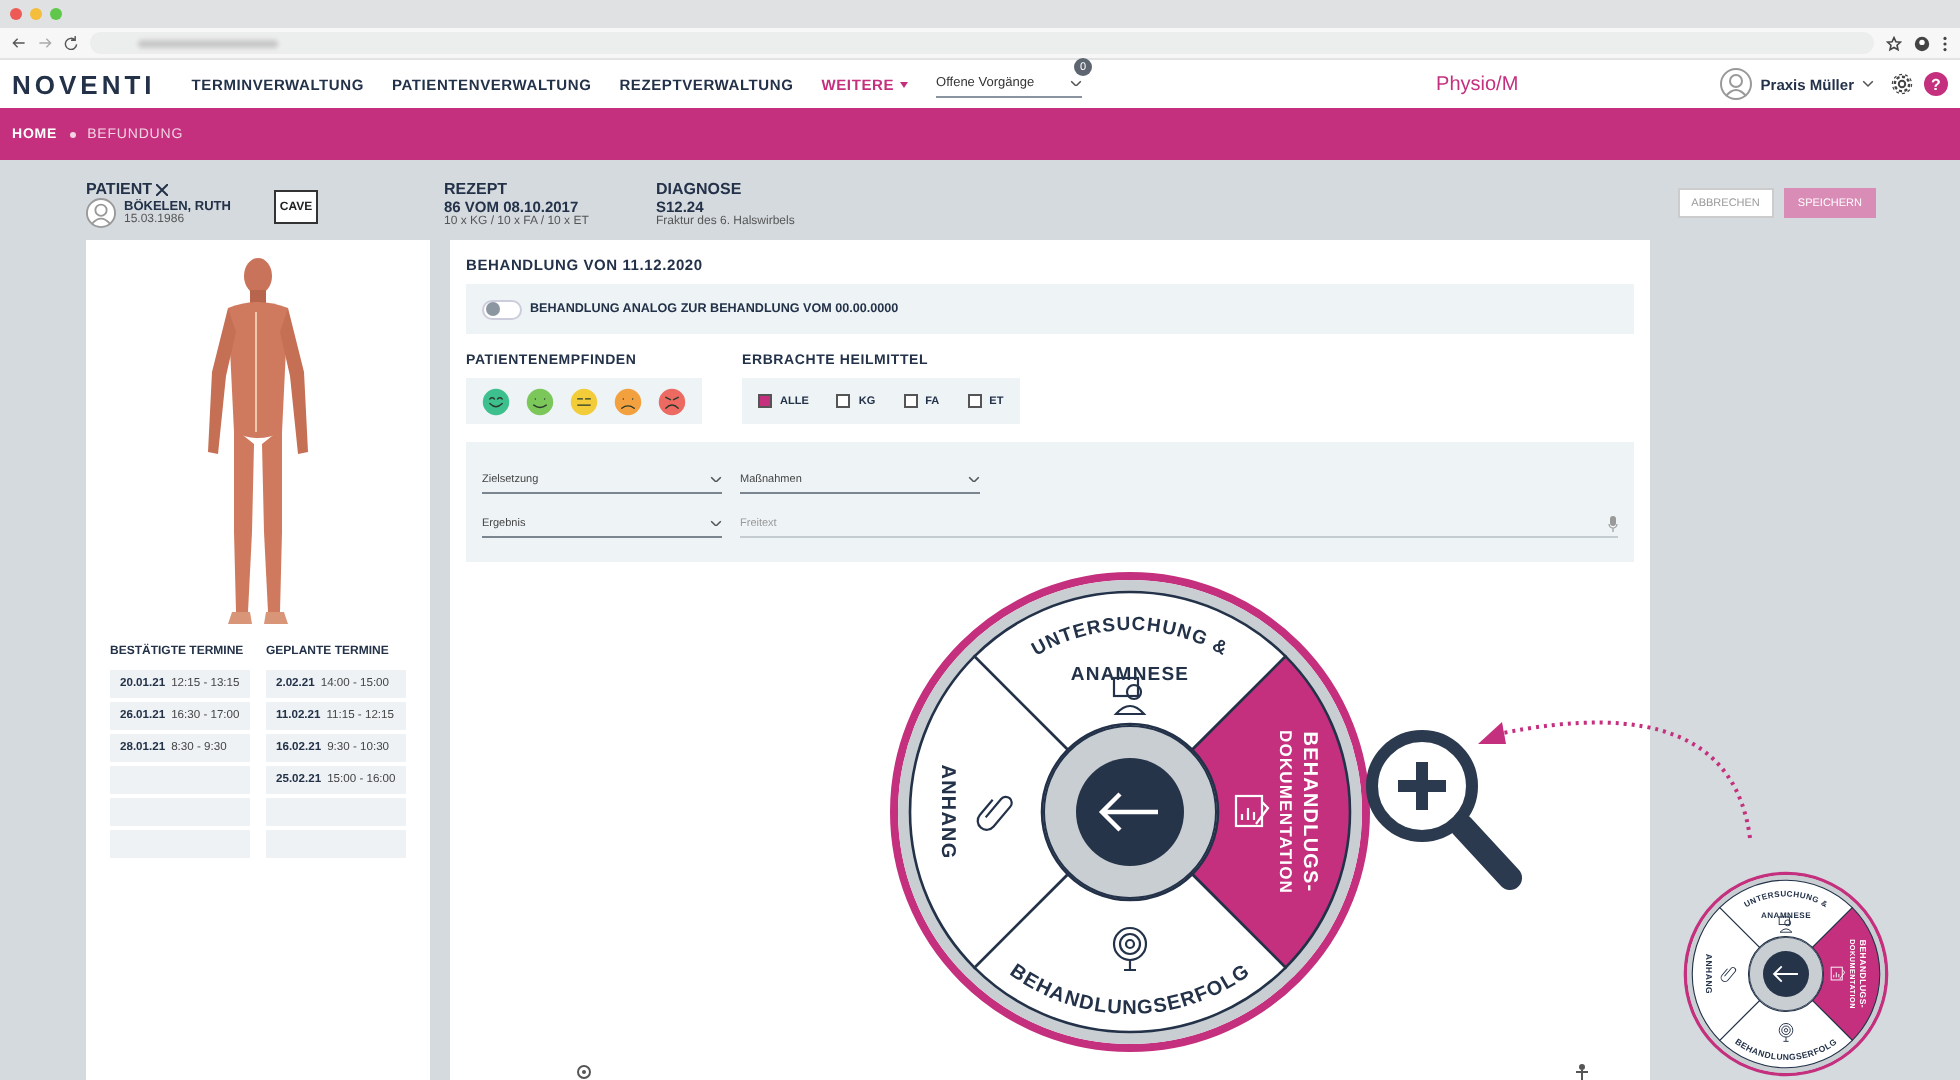 The width and height of the screenshot is (1960, 1080). What do you see at coordinates (1922, 43) in the screenshot?
I see `profile-icon` at bounding box center [1922, 43].